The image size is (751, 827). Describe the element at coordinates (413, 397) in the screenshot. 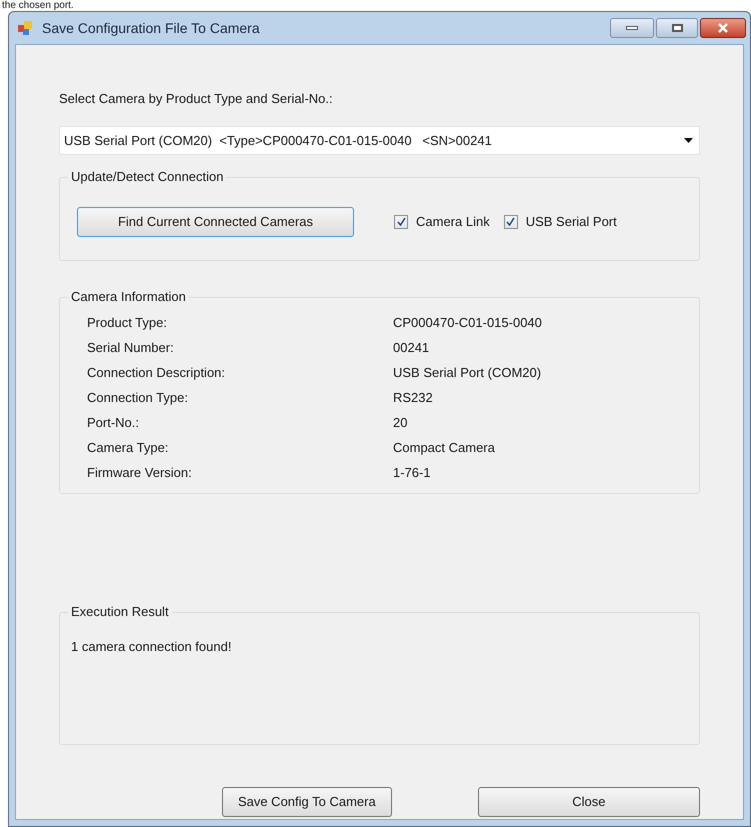

I see `info-value: RS232` at that location.